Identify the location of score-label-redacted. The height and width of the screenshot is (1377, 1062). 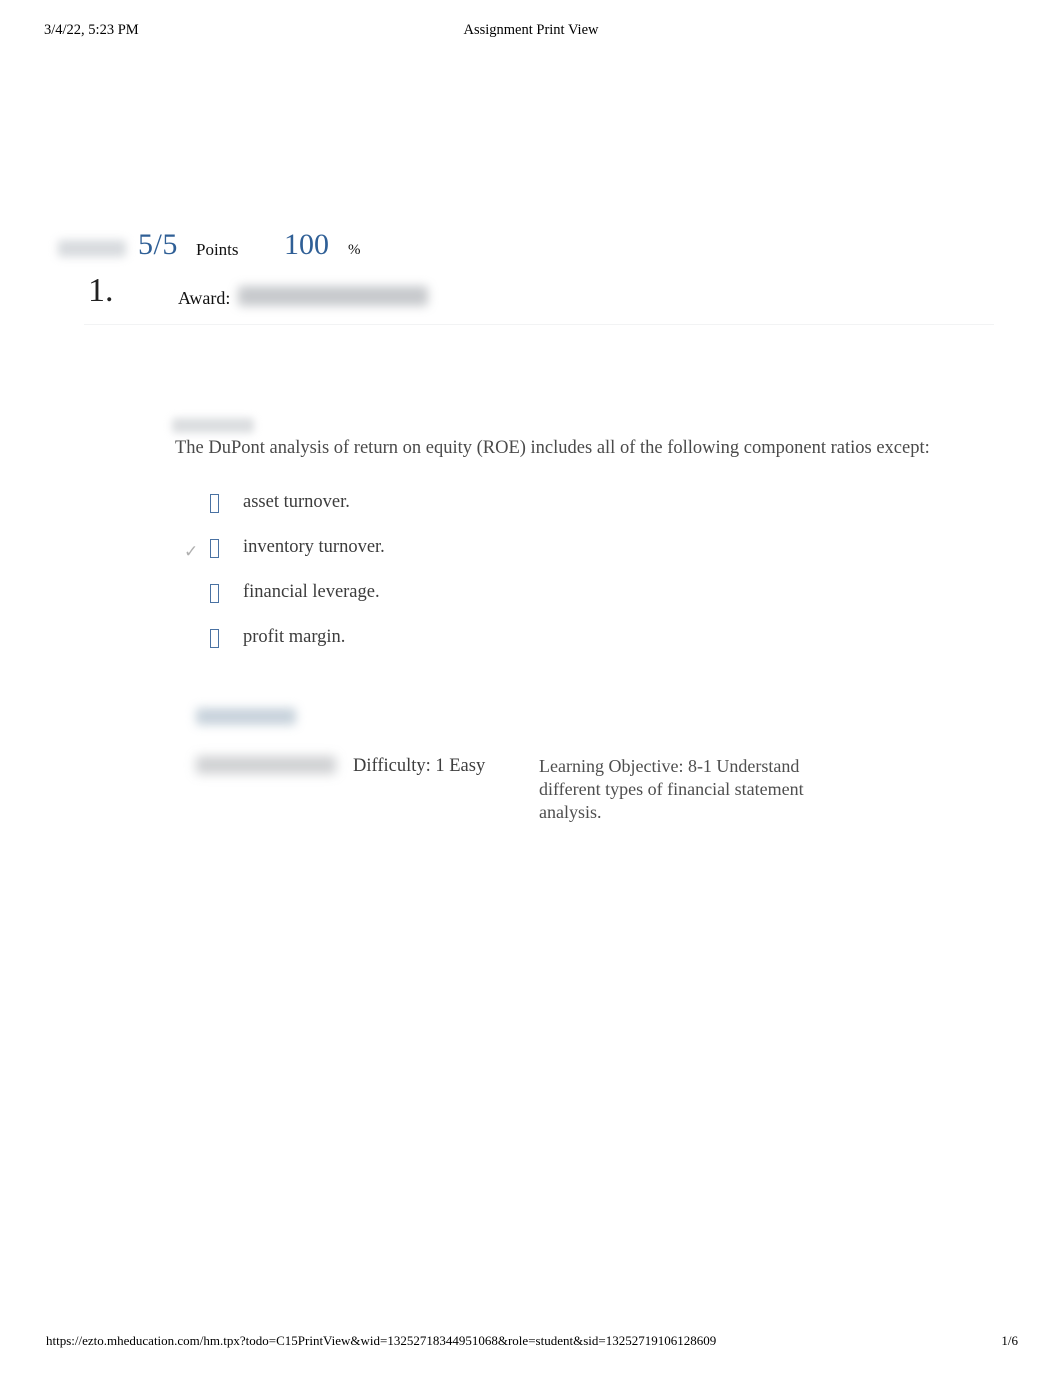
(92, 248).